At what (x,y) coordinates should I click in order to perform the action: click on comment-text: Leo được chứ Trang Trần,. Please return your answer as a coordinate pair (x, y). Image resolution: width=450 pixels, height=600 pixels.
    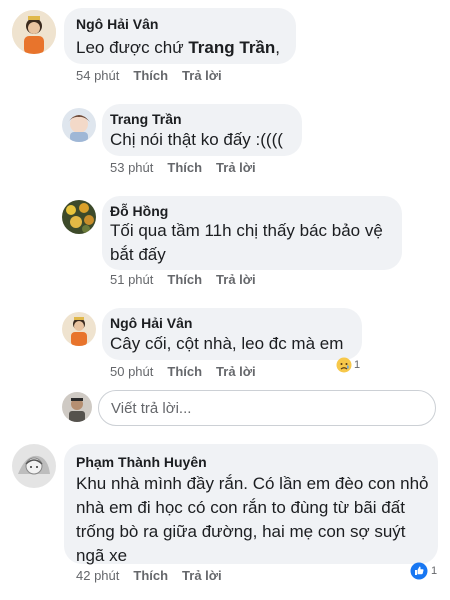
    Looking at the image, I should click on (178, 48).